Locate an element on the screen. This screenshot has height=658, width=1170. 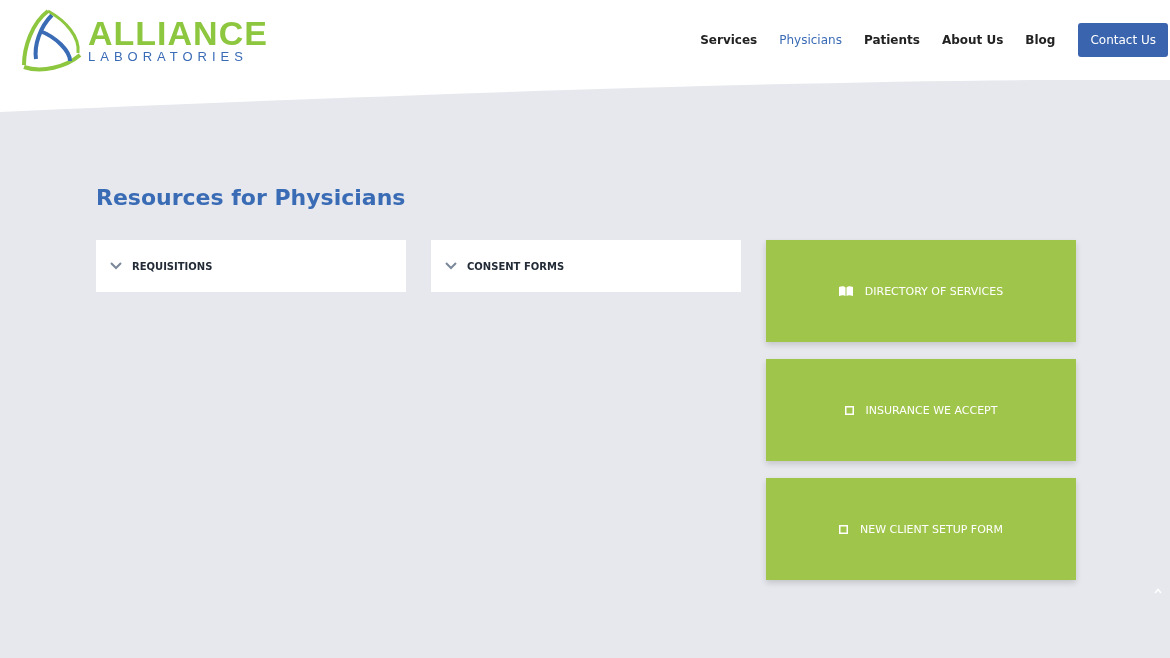
section-heading: Resources for Physicians is located at coordinates (251, 197).